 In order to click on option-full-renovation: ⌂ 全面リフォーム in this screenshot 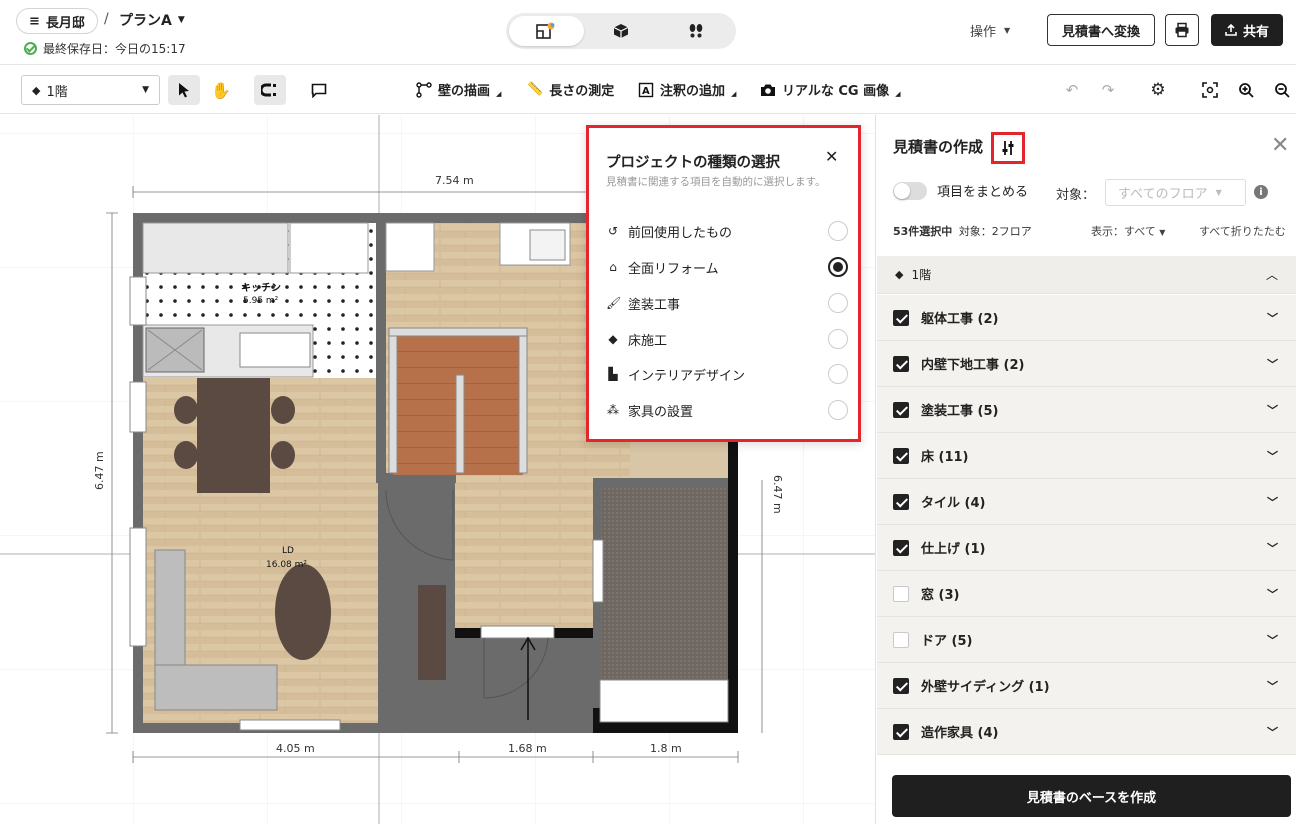, I will do `click(727, 267)`.